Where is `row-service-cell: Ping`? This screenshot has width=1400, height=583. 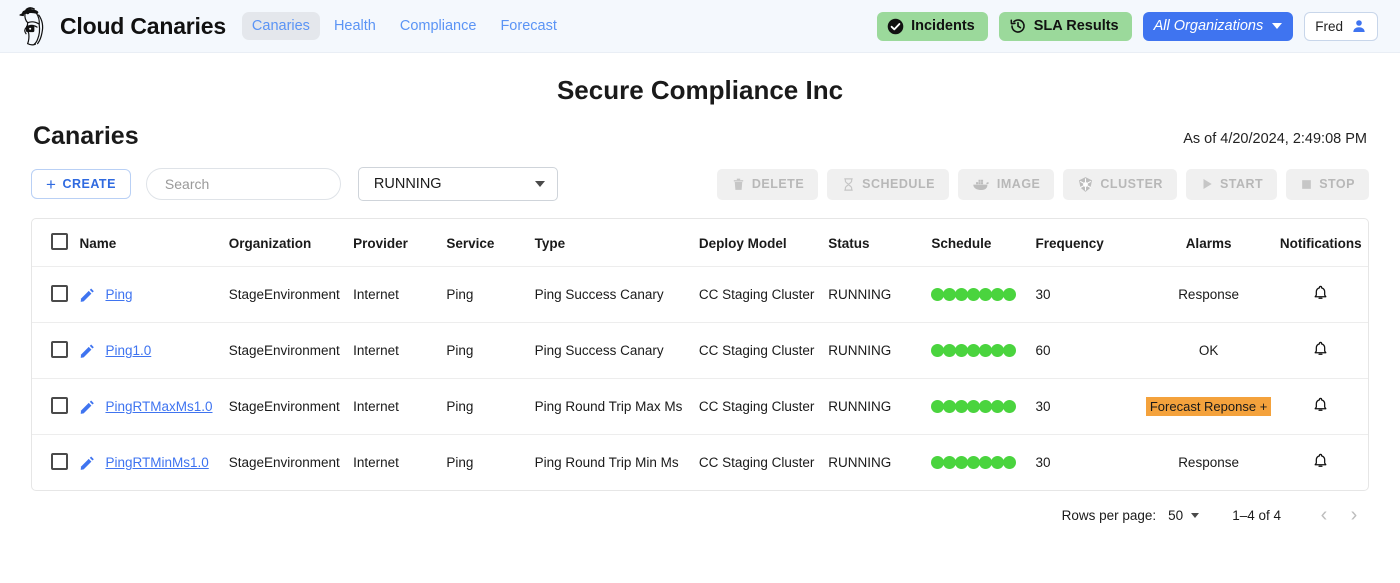
row-service-cell: Ping is located at coordinates (490, 294).